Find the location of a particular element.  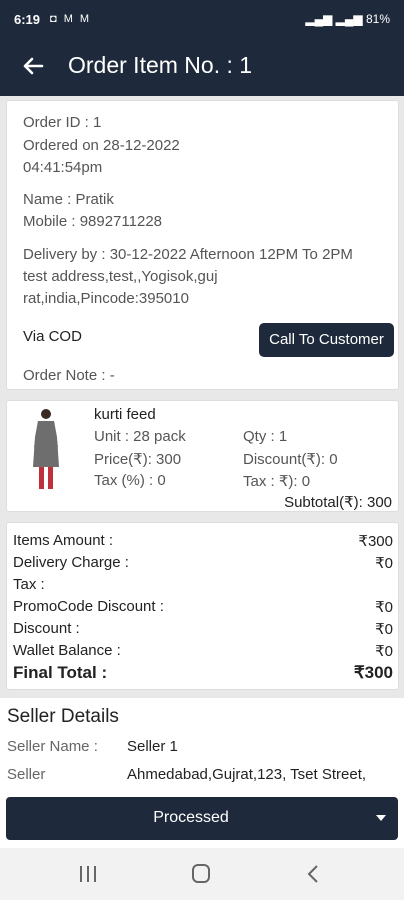

seller-name-value: Seller 1 is located at coordinates (152, 746).